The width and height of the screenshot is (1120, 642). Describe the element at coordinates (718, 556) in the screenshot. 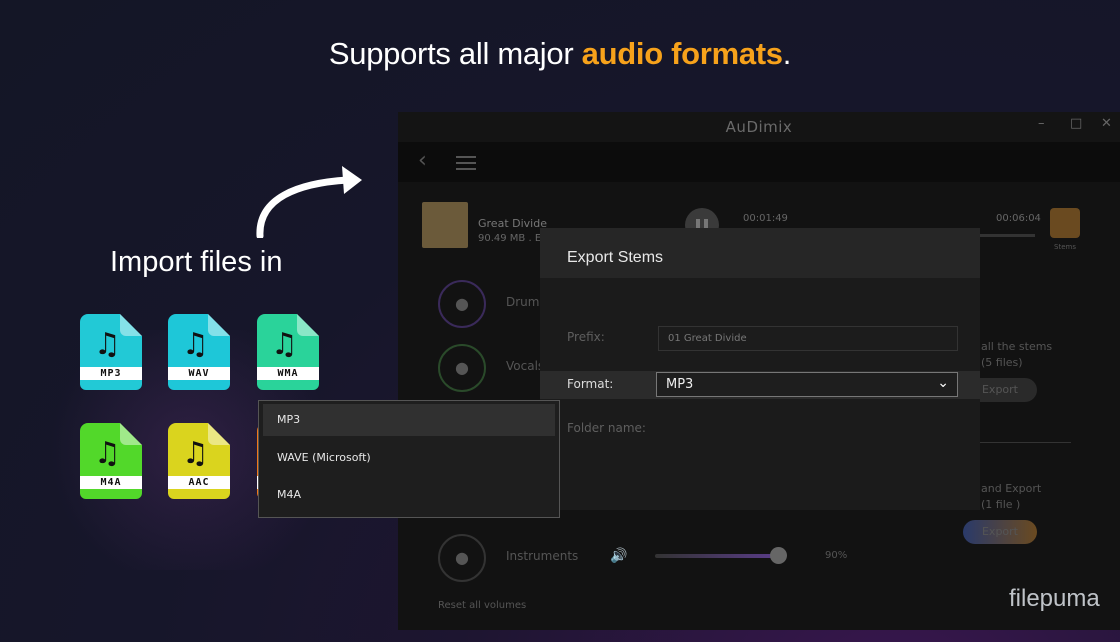

I see `volume-slider` at that location.